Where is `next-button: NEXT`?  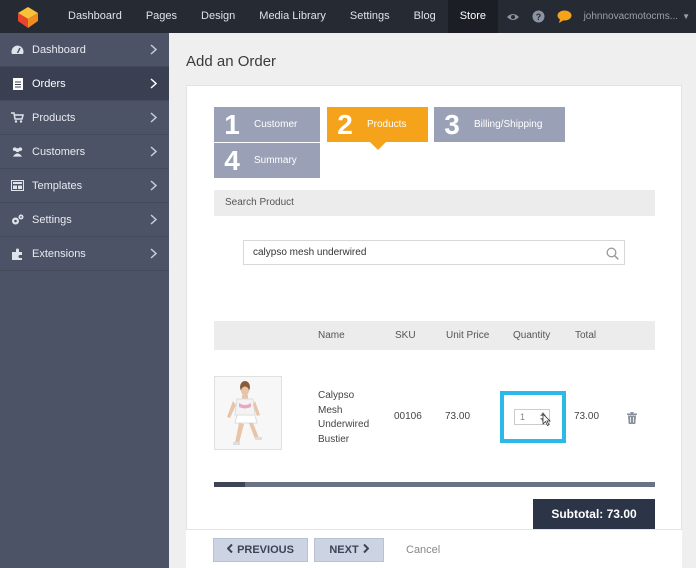
next-button: NEXT is located at coordinates (349, 550).